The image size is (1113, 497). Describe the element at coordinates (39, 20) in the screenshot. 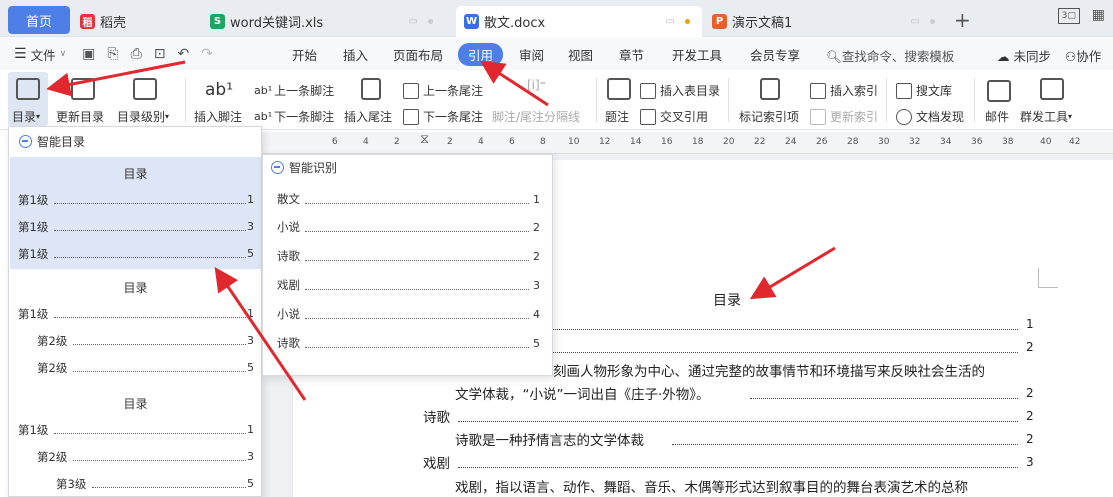

I see `tab-home: 首页` at that location.